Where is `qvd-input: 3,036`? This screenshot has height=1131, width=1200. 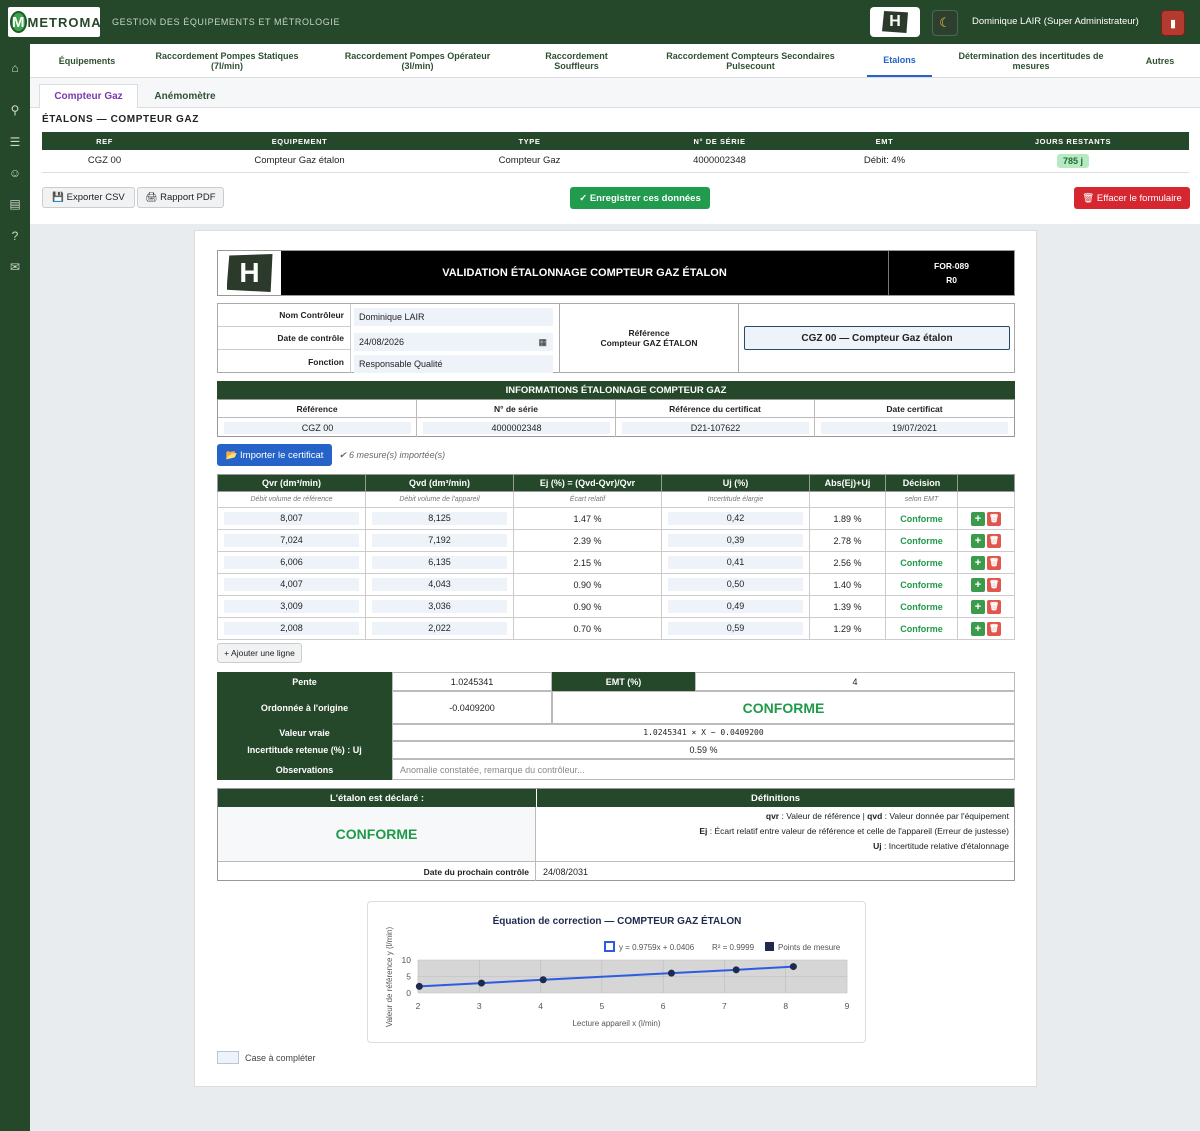
qvd-input: 3,036 is located at coordinates (439, 606).